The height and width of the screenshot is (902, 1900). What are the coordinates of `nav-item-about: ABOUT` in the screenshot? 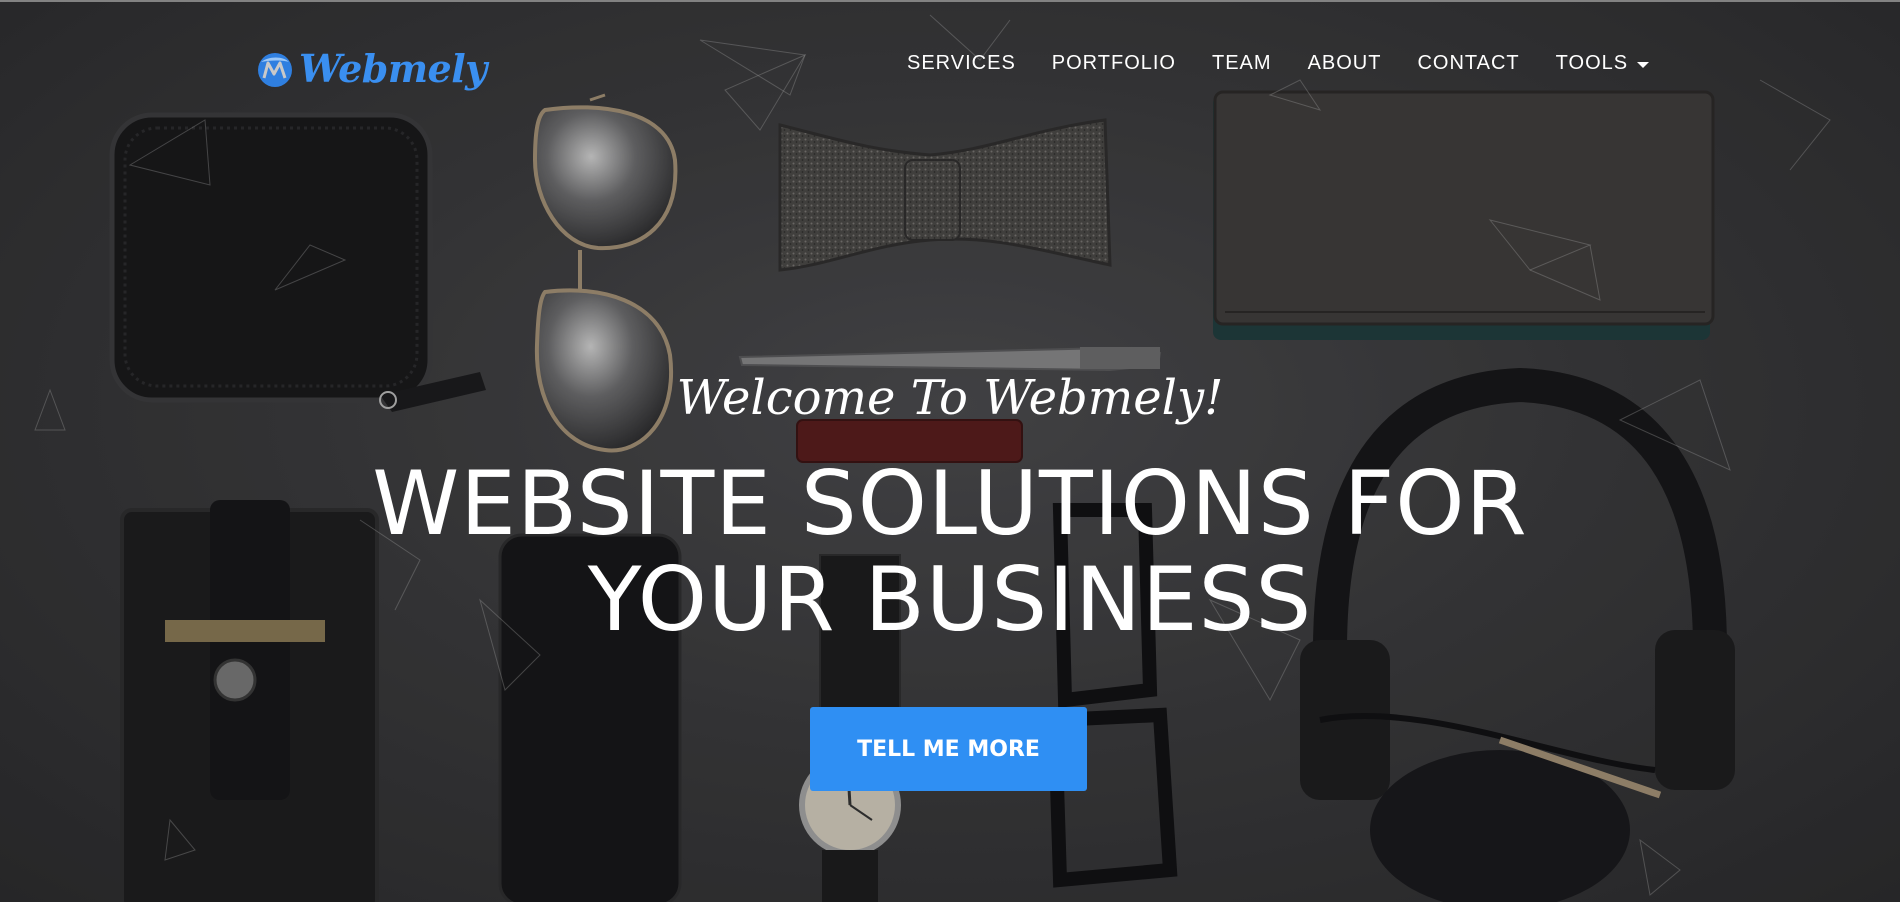 It's located at (1345, 63).